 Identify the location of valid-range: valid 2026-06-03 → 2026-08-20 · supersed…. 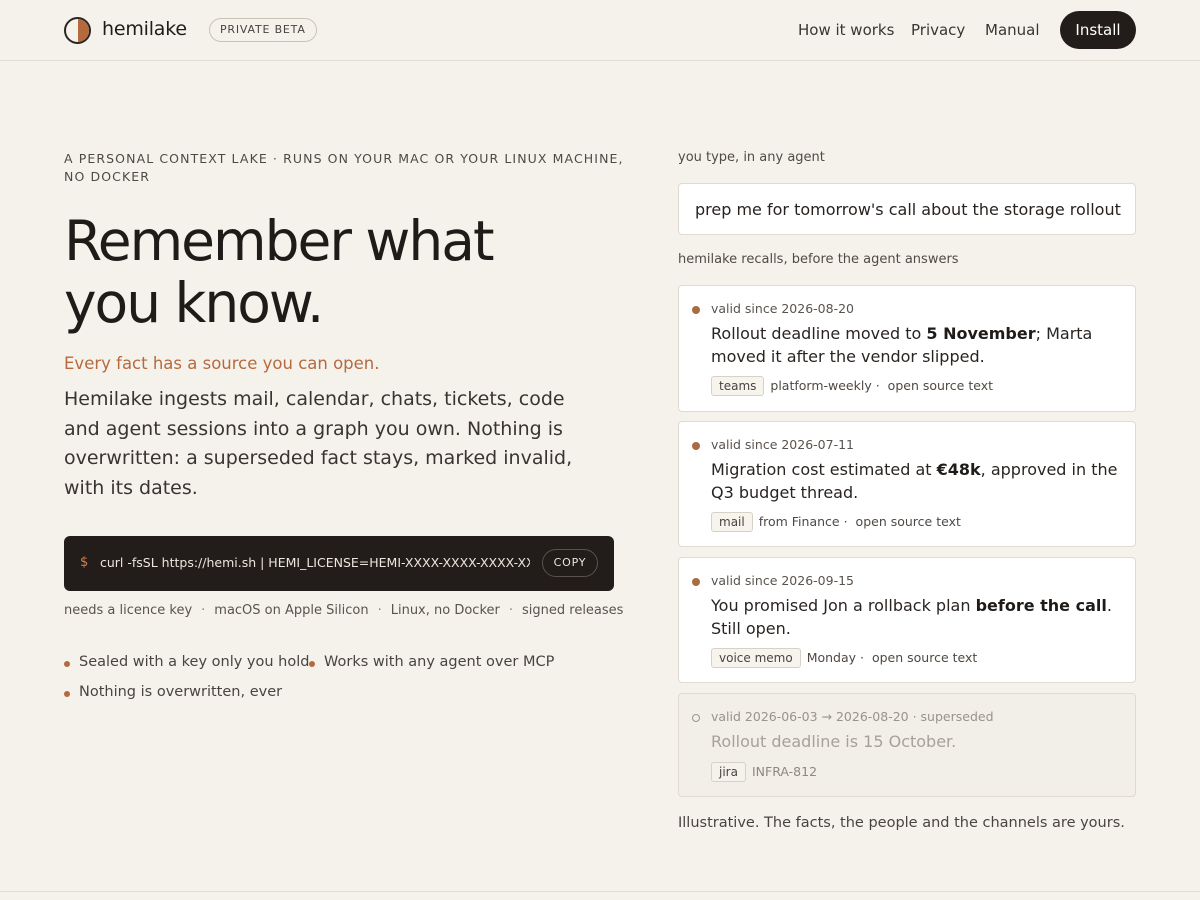
(852, 716).